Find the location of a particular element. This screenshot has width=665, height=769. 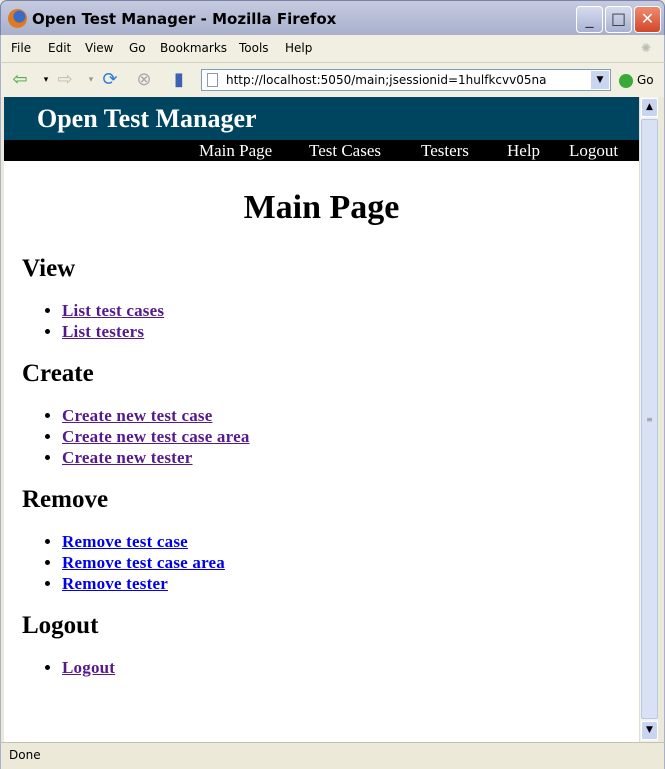

link-create-new-tester: Create new tester is located at coordinates (127, 457).